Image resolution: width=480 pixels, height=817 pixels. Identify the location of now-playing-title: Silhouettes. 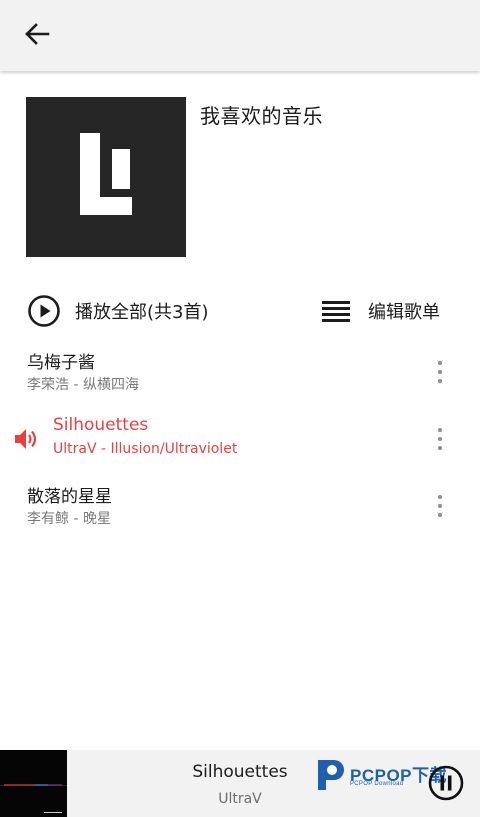
(240, 772).